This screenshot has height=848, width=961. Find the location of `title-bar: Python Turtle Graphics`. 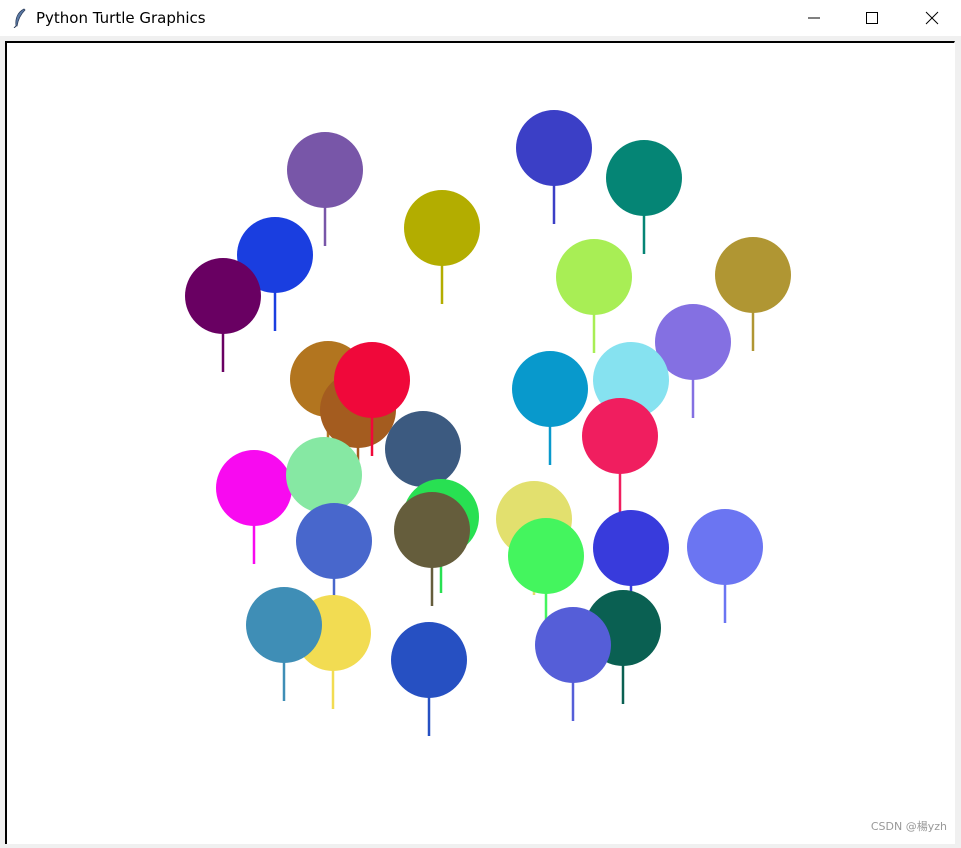

title-bar: Python Turtle Graphics is located at coordinates (480, 18).